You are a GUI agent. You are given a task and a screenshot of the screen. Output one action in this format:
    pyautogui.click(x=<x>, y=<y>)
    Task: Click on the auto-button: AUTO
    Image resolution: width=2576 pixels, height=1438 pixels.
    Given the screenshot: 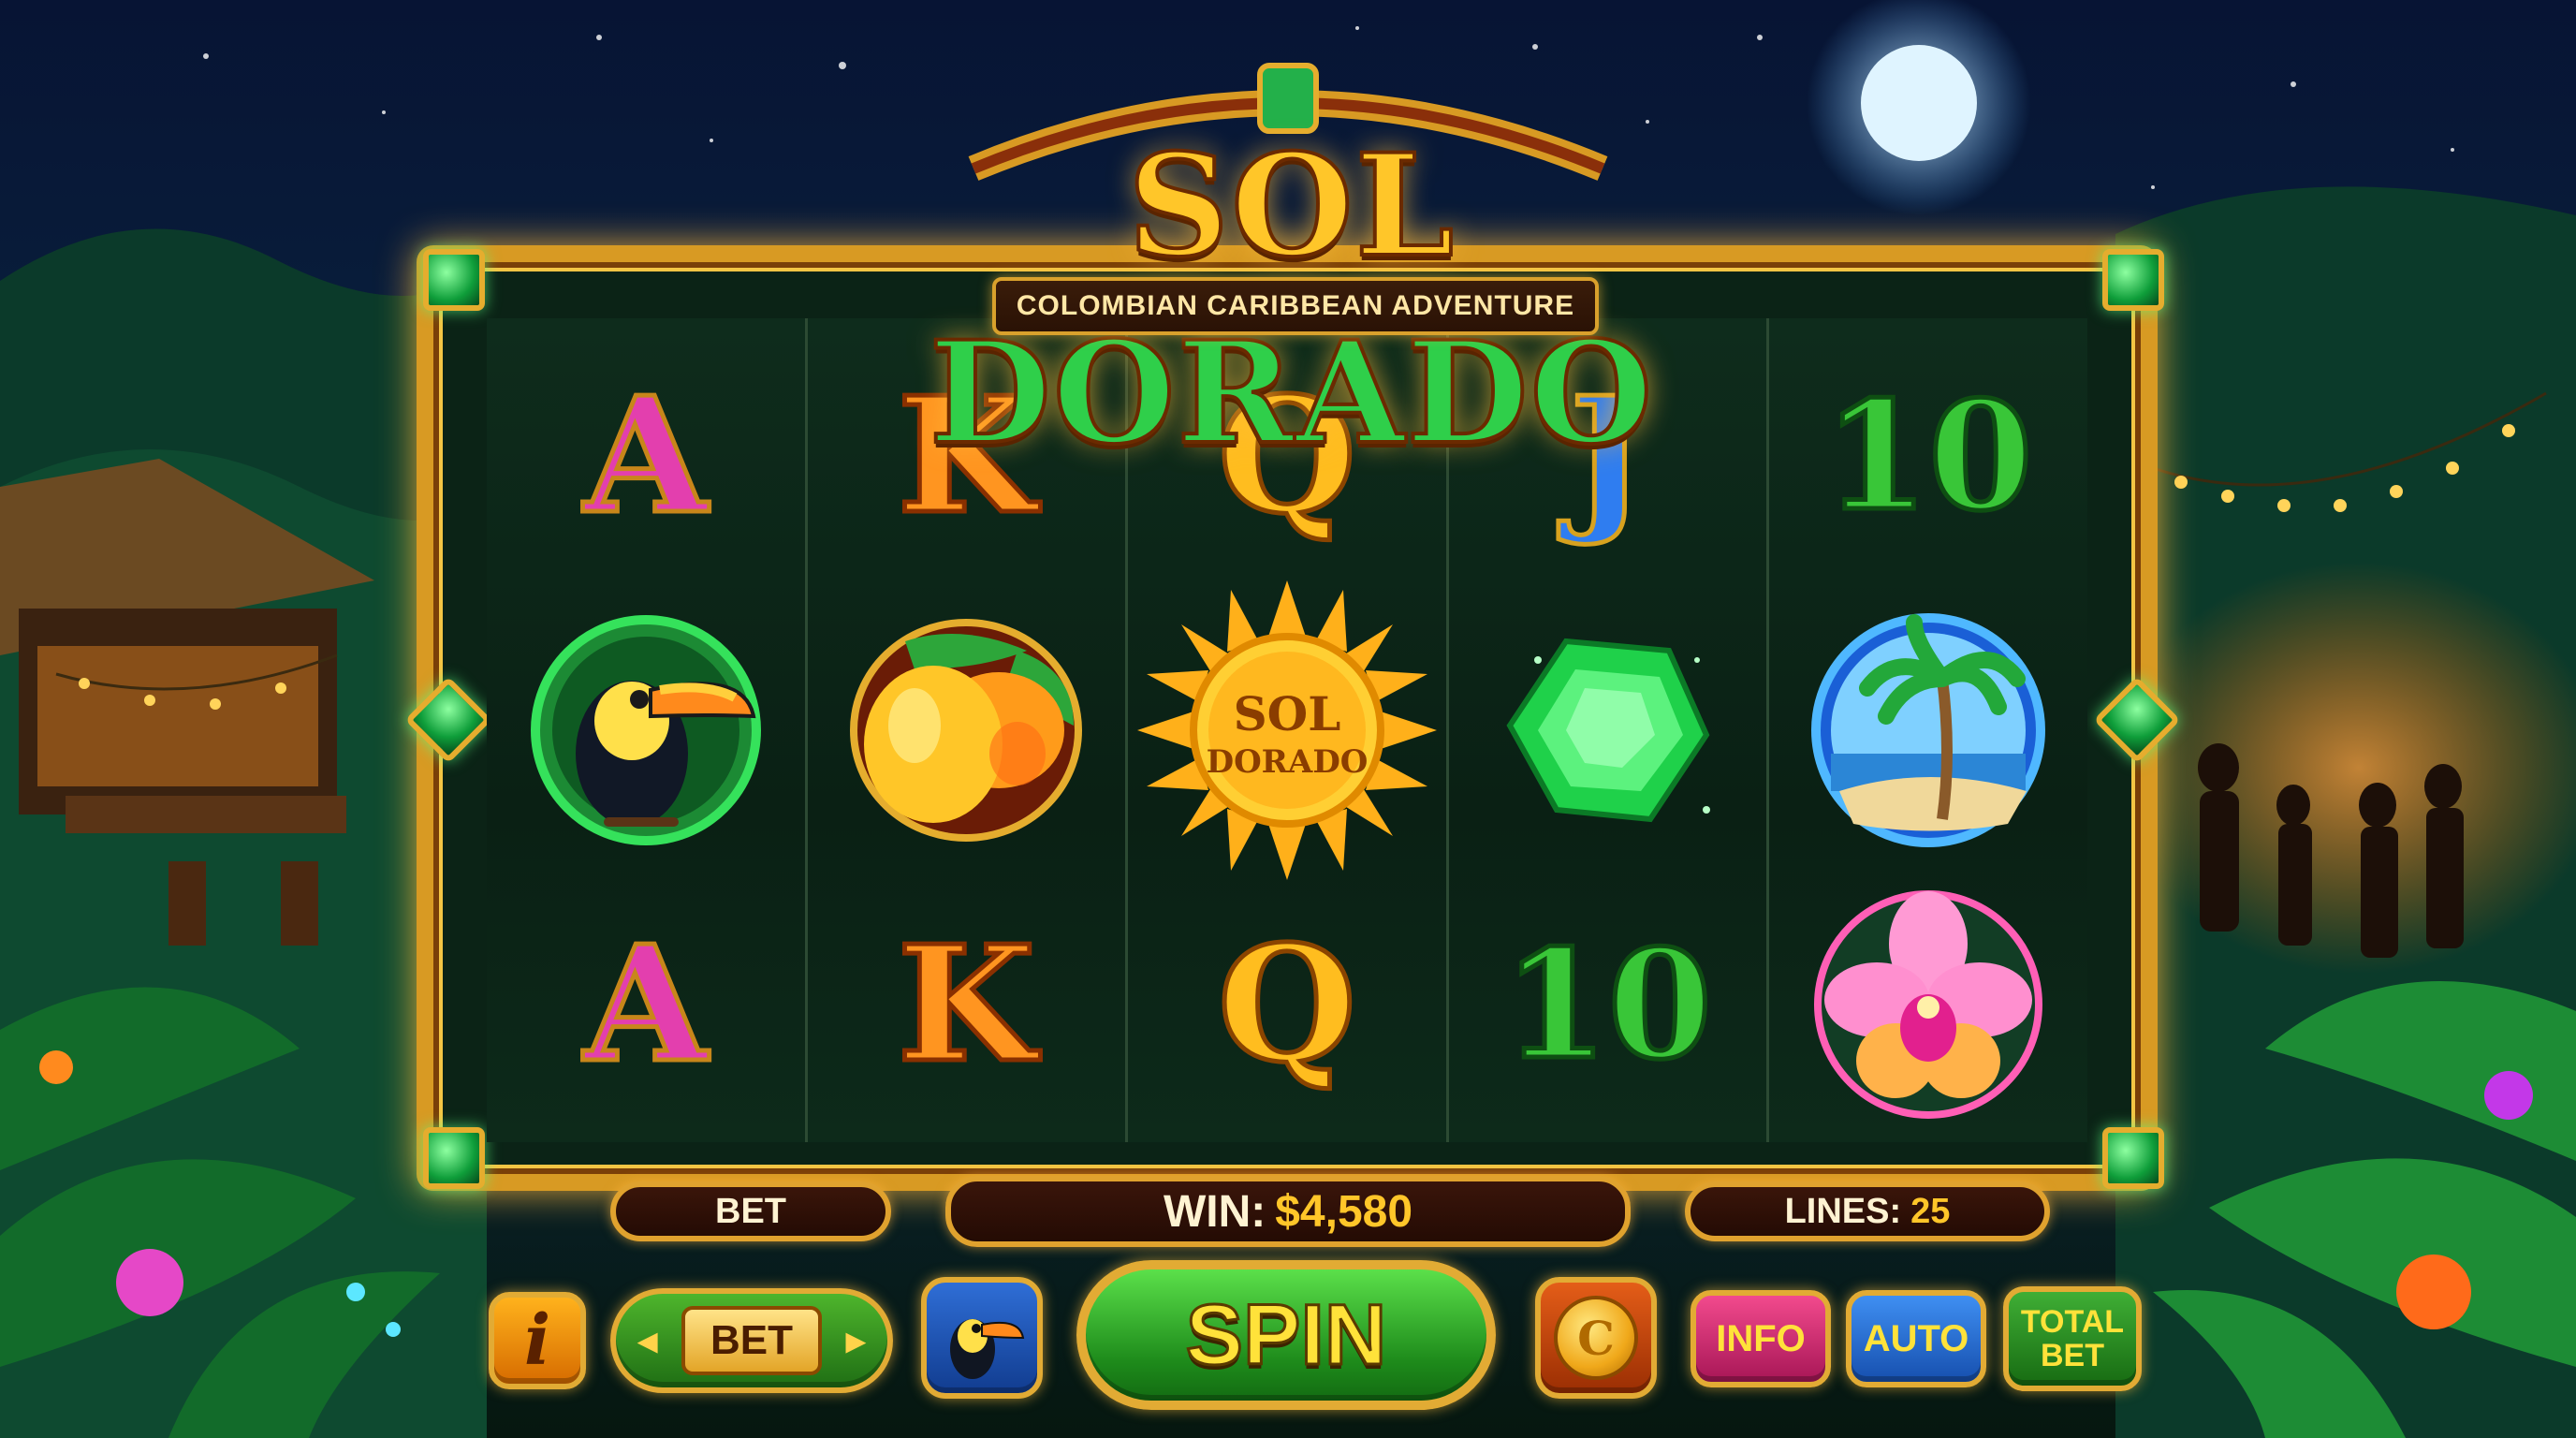 What is the action you would take?
    pyautogui.click(x=1916, y=1338)
    